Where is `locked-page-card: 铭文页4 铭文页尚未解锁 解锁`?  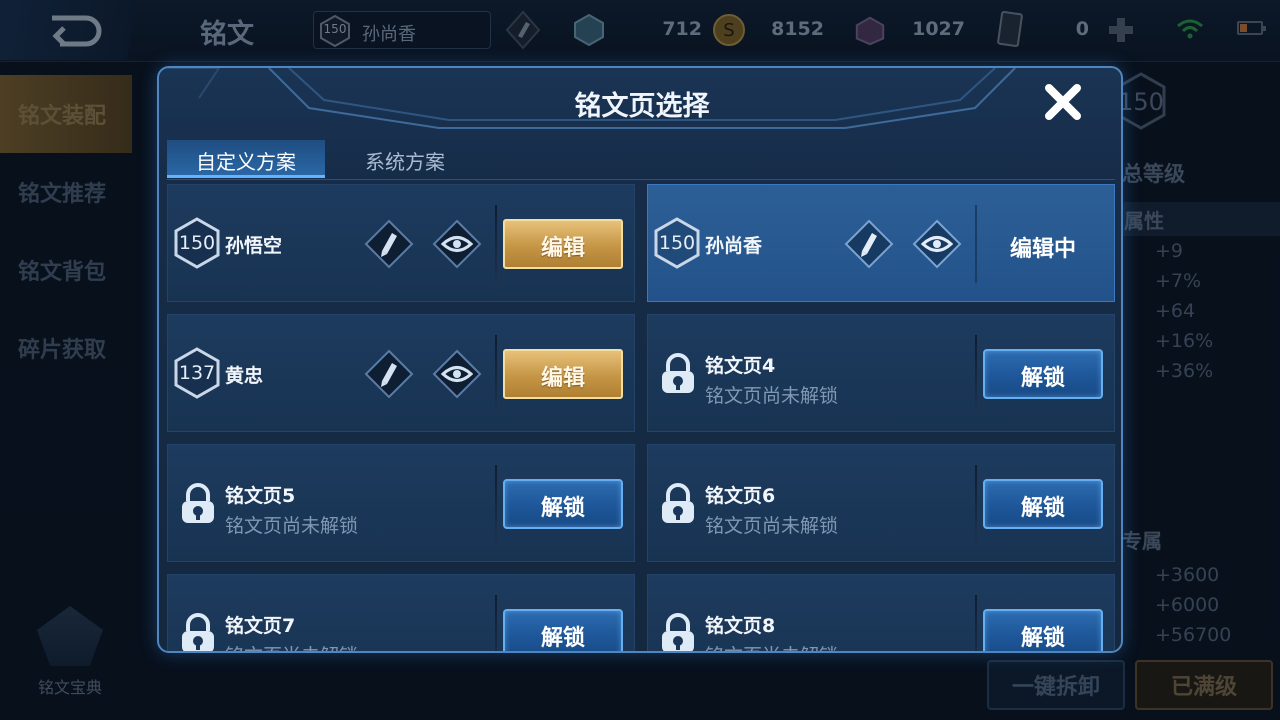
locked-page-card: 铭文页4 铭文页尚未解锁 解锁 is located at coordinates (881, 373).